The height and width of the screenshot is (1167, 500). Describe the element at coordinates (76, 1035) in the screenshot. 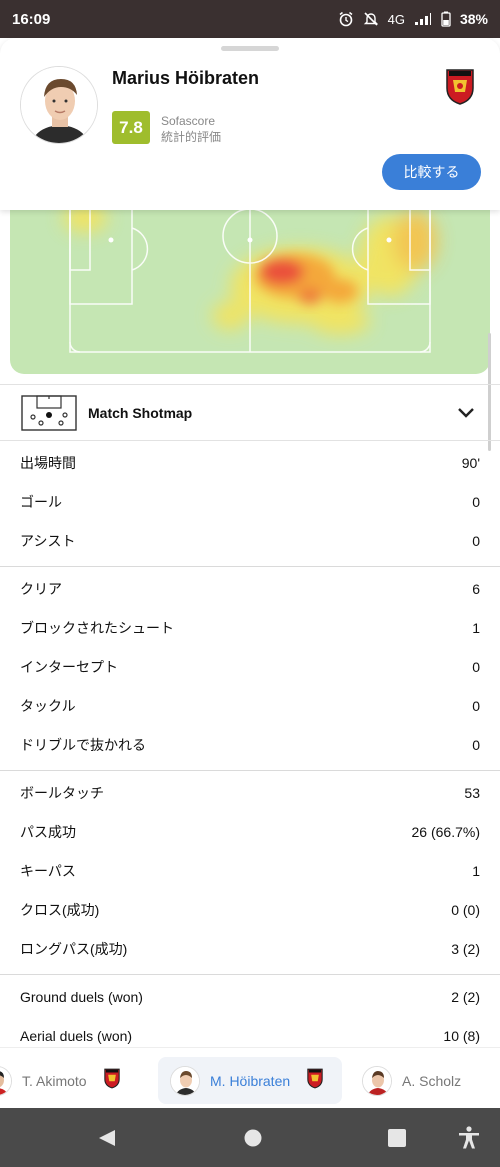

I see `stat-label: Aerial duels (won)` at that location.